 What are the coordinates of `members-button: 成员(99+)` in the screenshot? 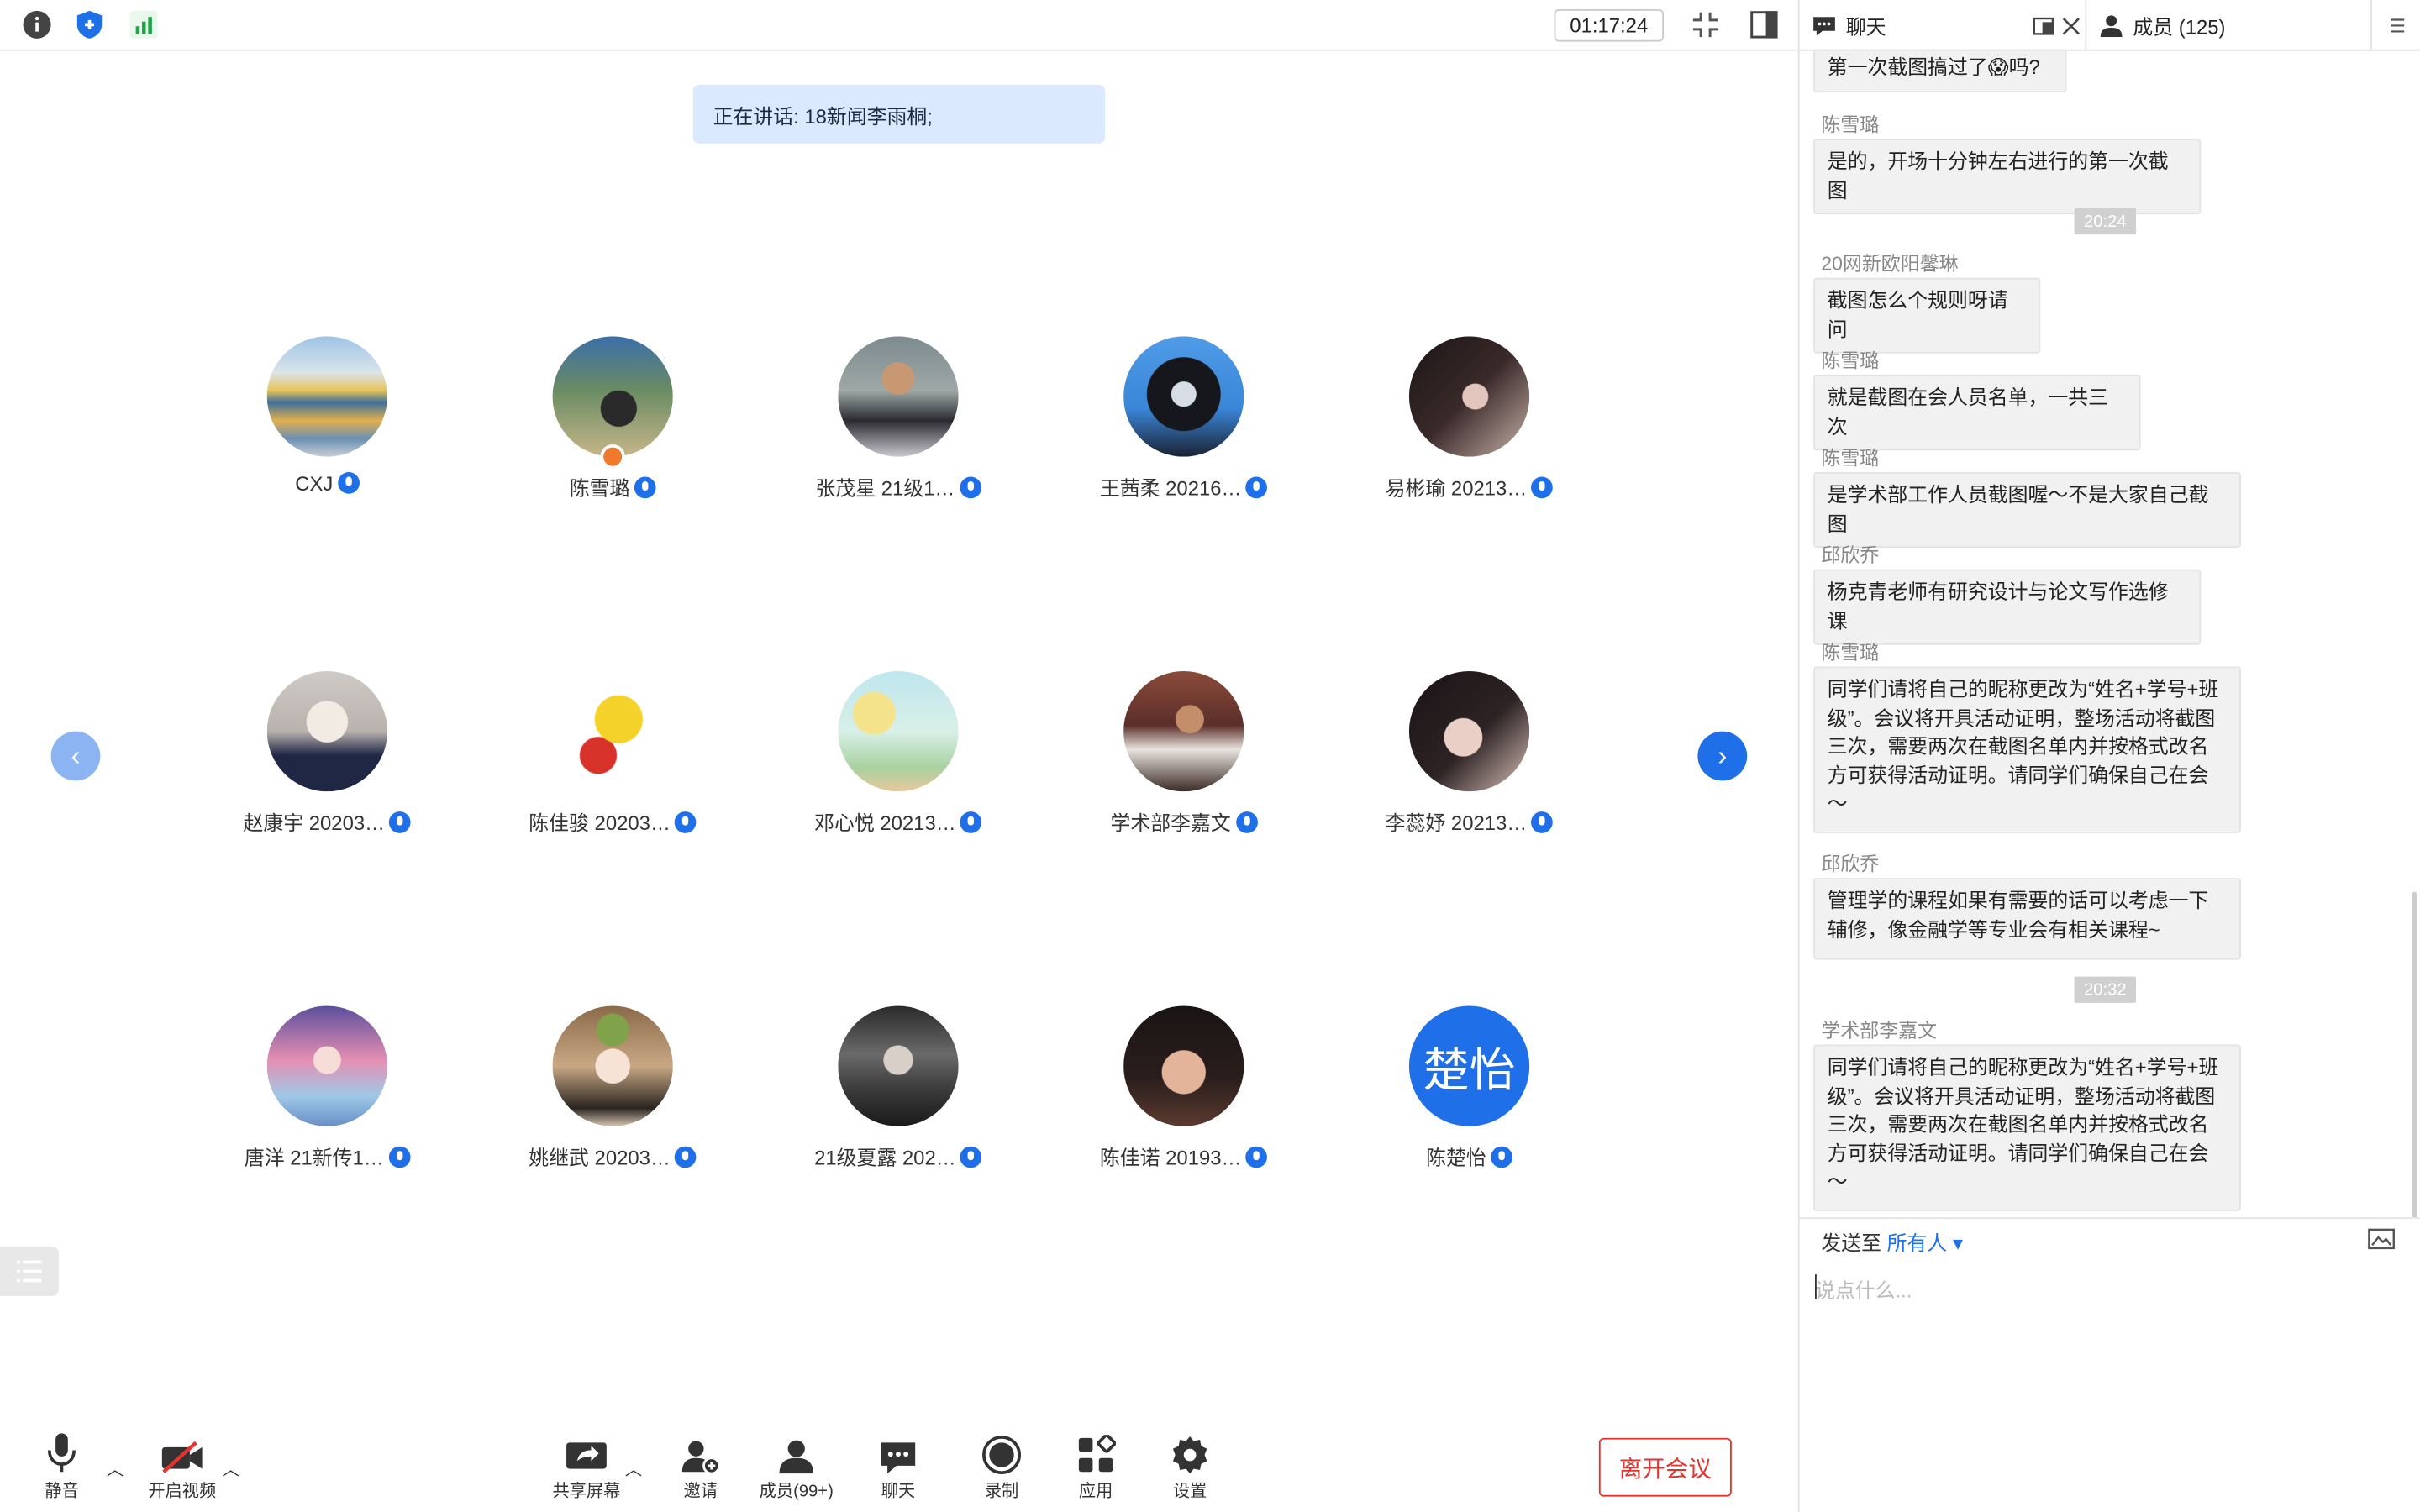 It's located at (796, 1466).